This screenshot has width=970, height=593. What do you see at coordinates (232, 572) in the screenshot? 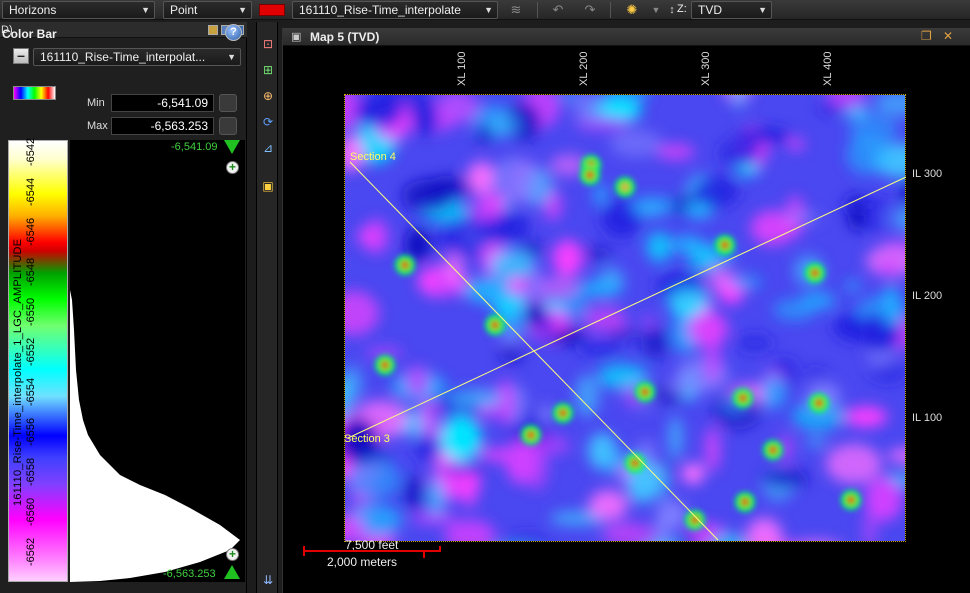
I see `bottom-handle-icon` at bounding box center [232, 572].